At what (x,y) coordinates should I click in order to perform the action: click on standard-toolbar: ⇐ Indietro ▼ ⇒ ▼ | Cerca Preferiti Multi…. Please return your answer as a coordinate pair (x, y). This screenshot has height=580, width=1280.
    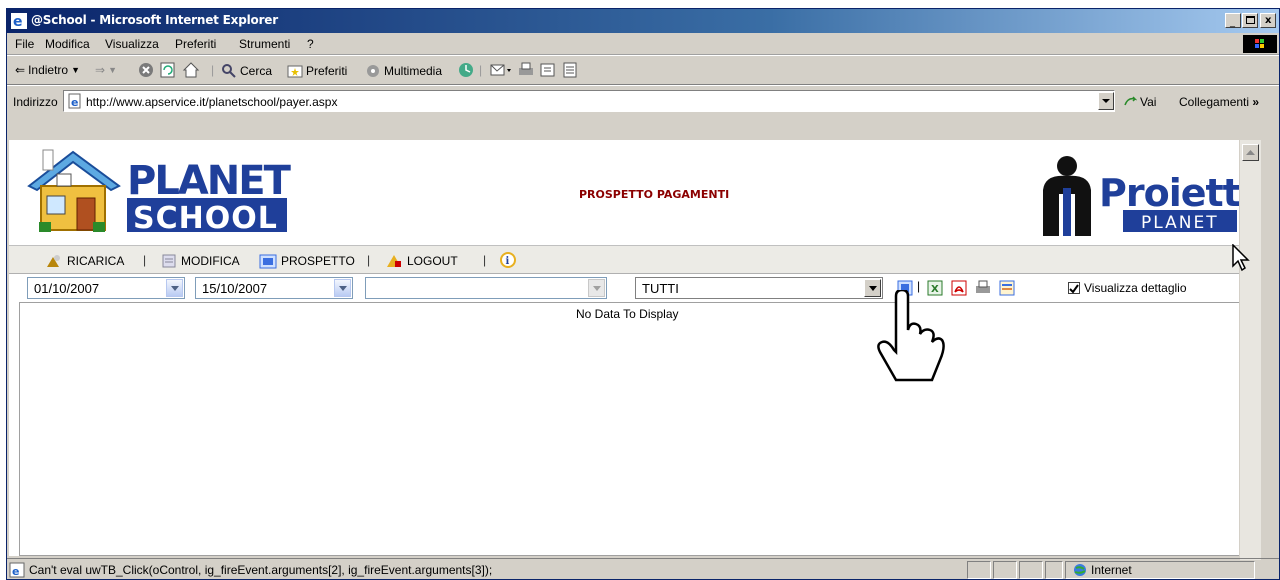
    Looking at the image, I should click on (643, 70).